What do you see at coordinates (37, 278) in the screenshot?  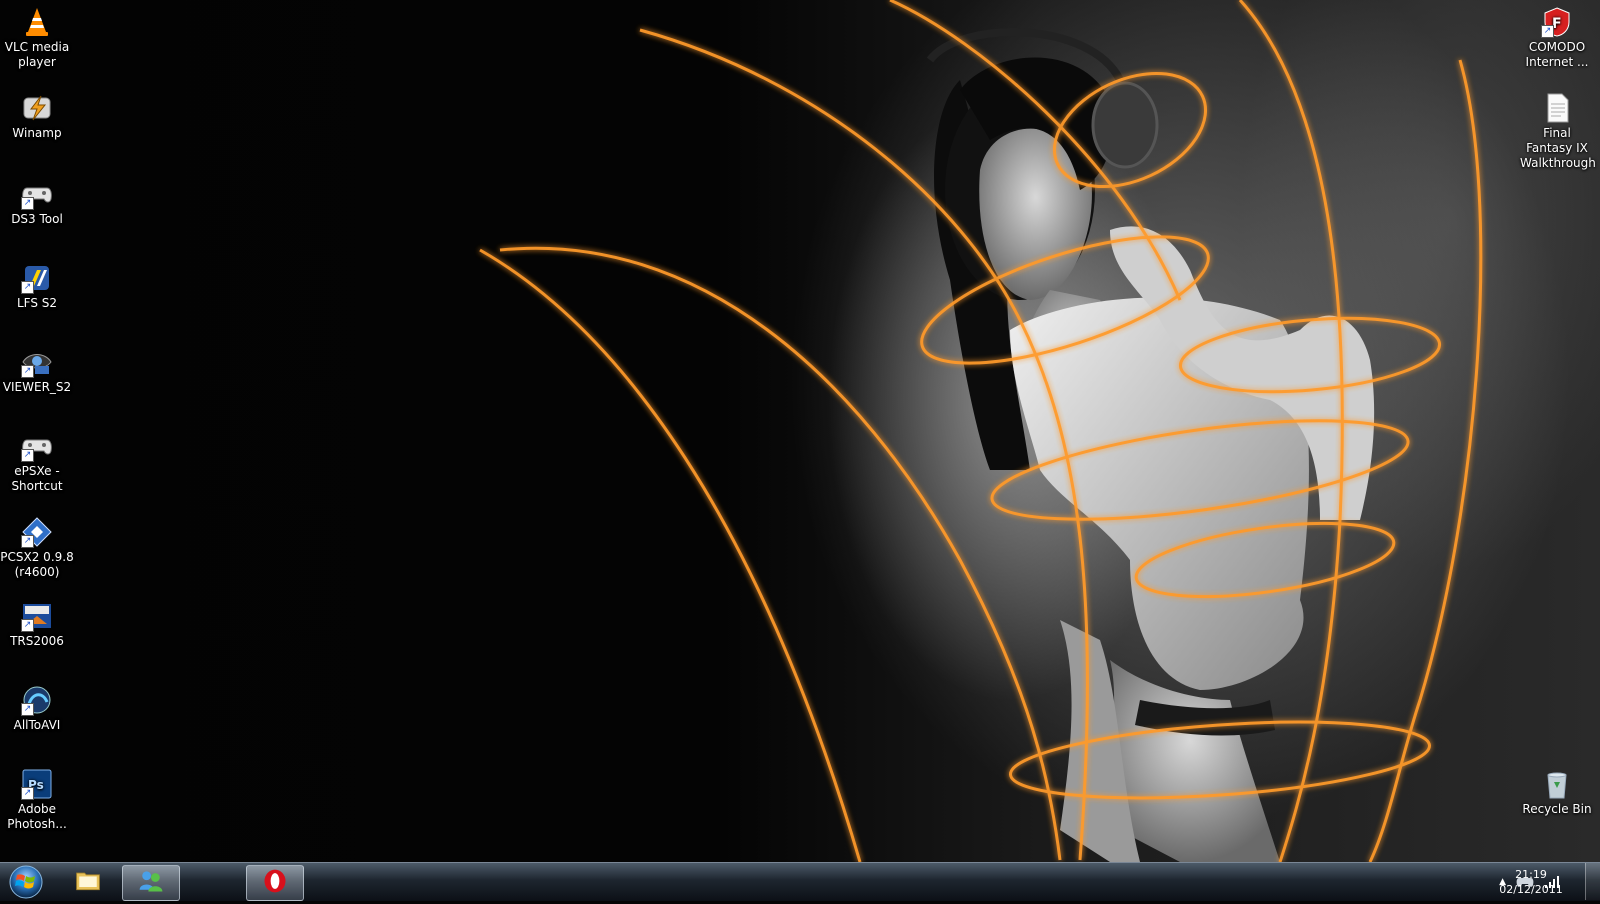 I see `lfs-icon: ↗` at bounding box center [37, 278].